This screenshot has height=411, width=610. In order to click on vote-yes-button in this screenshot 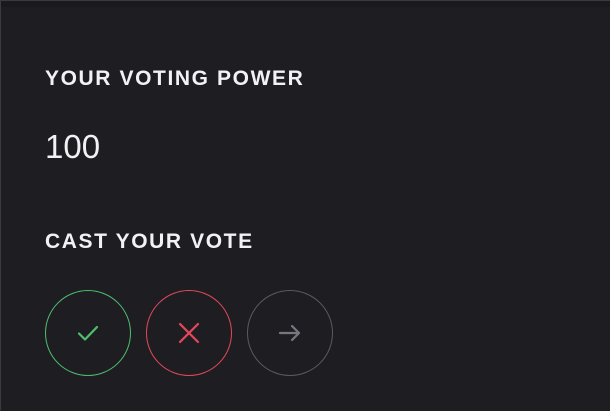, I will do `click(88, 333)`.